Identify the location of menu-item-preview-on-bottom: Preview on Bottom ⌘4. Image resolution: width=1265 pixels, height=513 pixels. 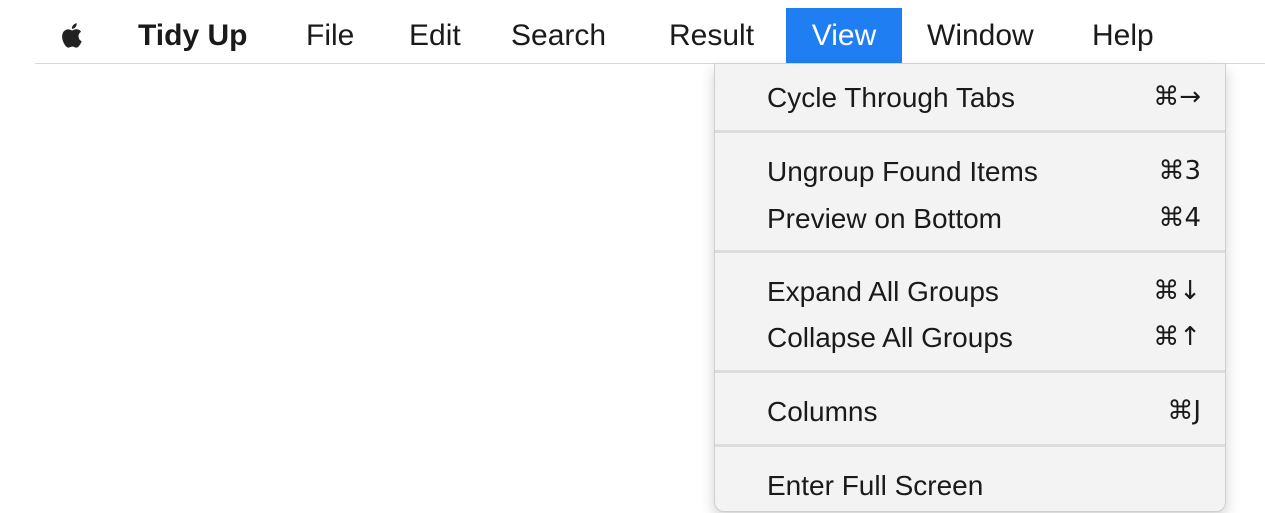
(970, 219).